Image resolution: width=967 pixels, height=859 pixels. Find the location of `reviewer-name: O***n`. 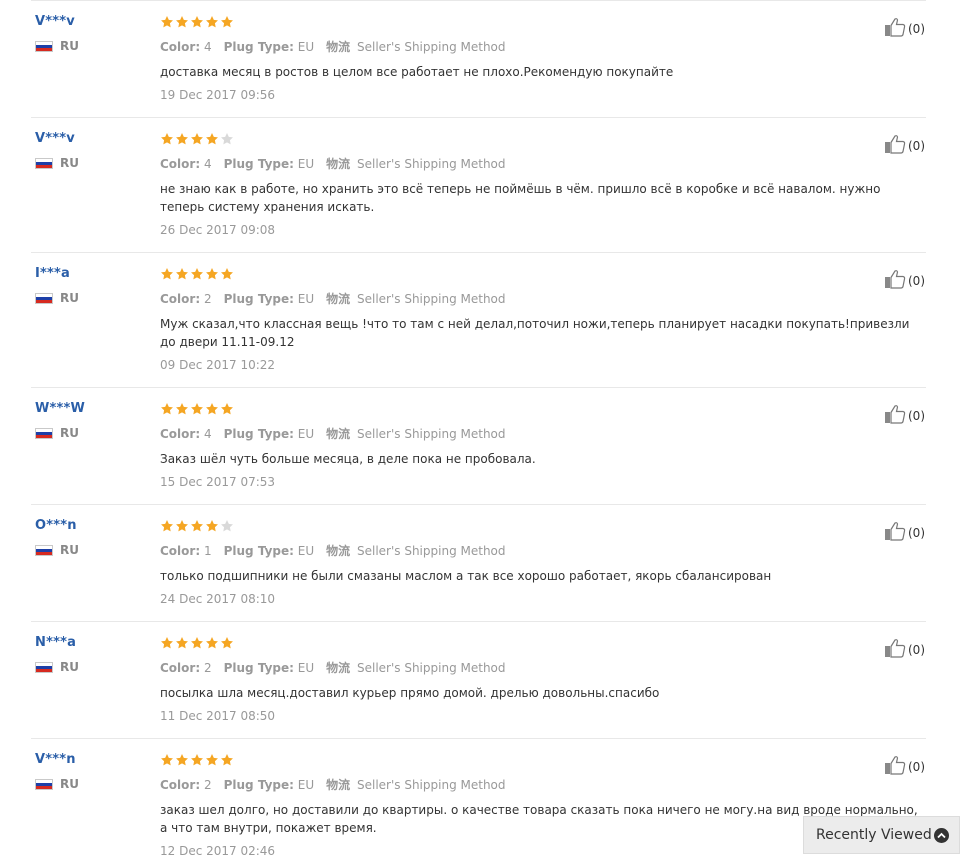

reviewer-name: O***n is located at coordinates (57, 526).